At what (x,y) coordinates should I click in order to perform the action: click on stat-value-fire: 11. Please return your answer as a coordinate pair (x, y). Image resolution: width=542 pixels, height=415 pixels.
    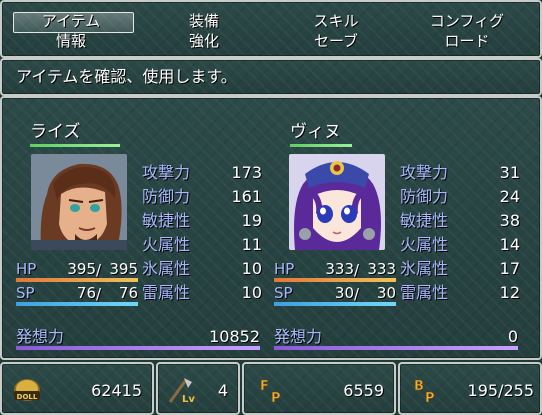
    Looking at the image, I should click on (251, 244).